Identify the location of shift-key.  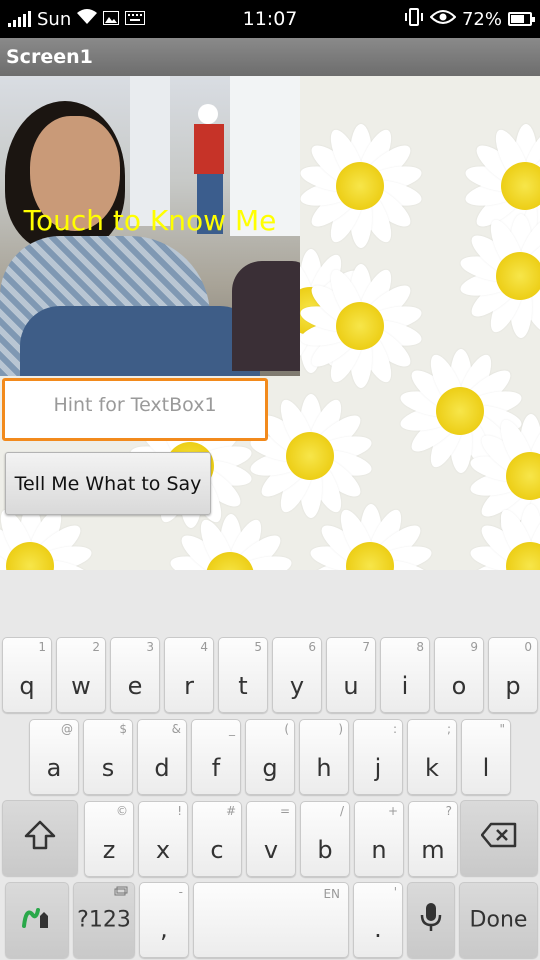
(40, 838).